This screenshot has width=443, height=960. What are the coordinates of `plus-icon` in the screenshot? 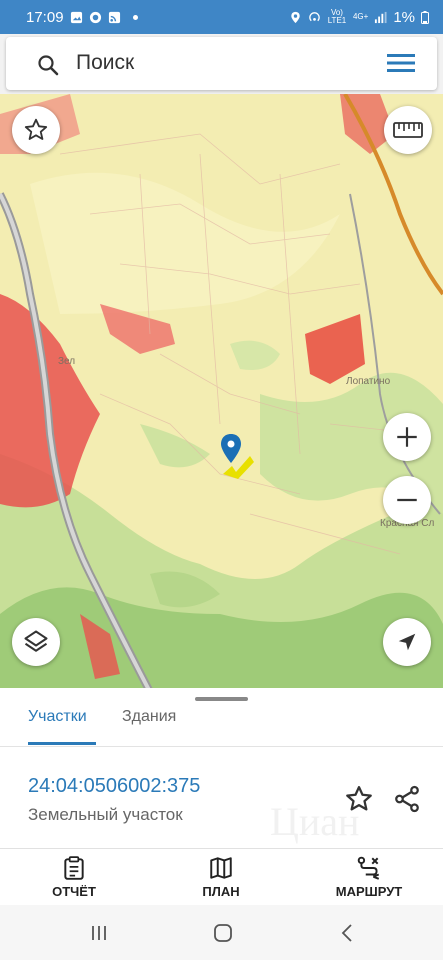 It's located at (407, 437).